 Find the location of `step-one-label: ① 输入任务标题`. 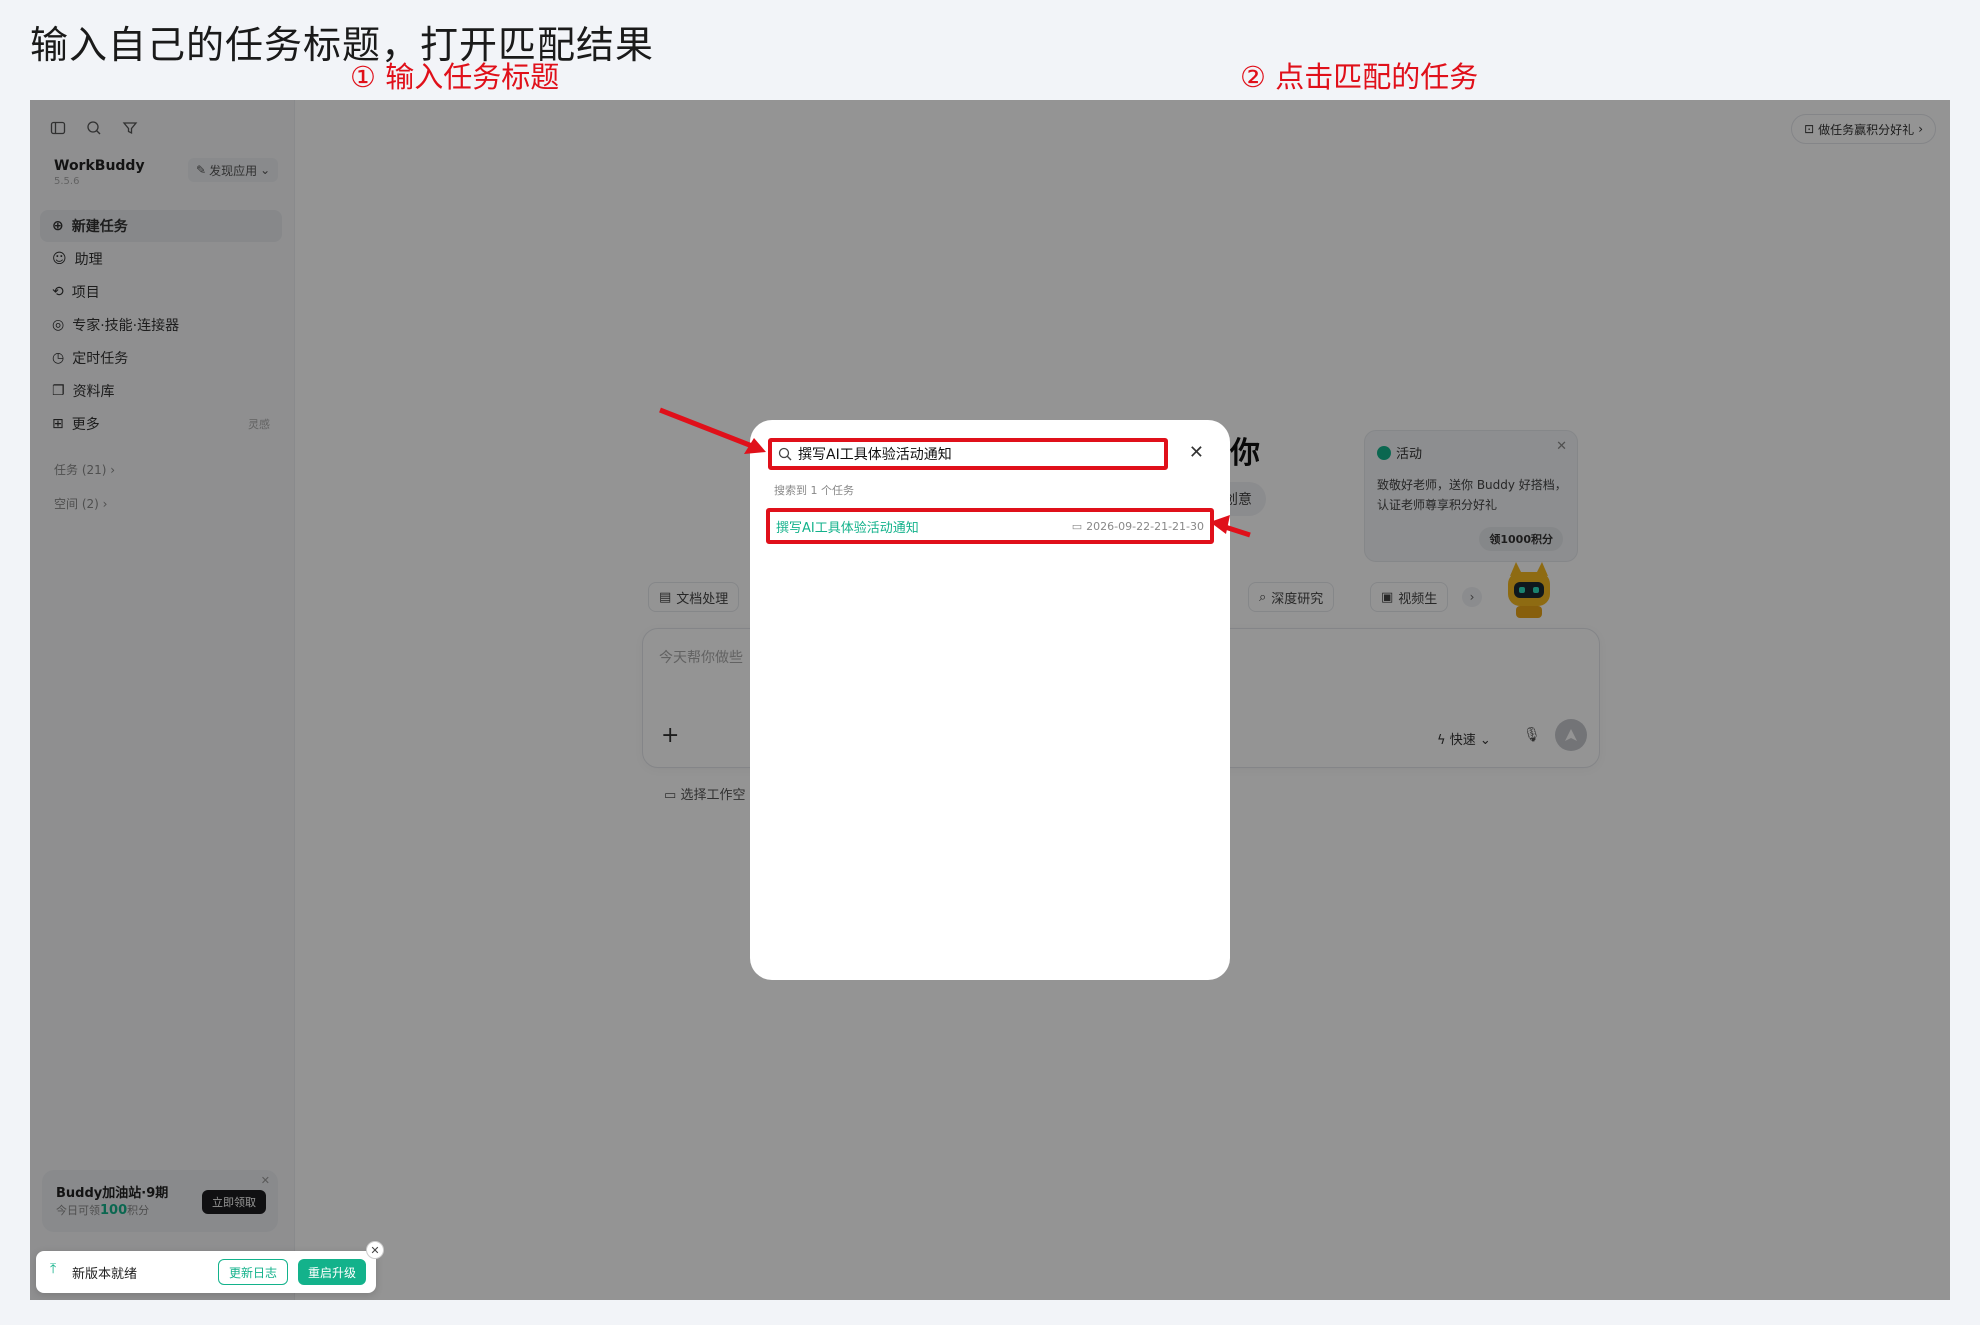

step-one-label: ① 输入任务标题 is located at coordinates (455, 77).